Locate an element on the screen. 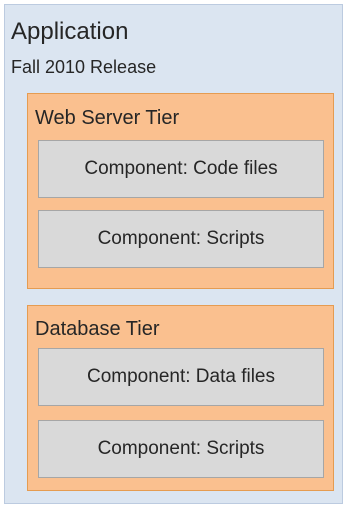  tier-title: Web Server Tier is located at coordinates (107, 118).